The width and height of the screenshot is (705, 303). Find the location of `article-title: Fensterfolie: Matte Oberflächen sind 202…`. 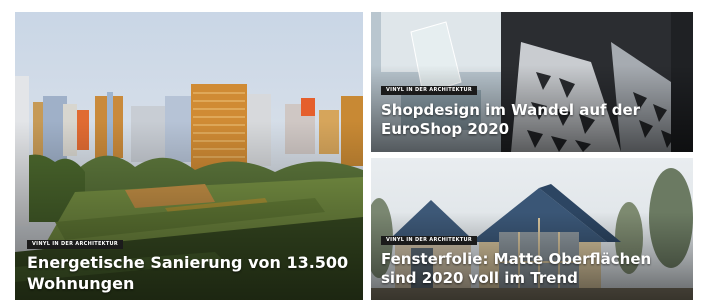

article-title: Fensterfolie: Matte Oberflächen sind 202… is located at coordinates (533, 269).